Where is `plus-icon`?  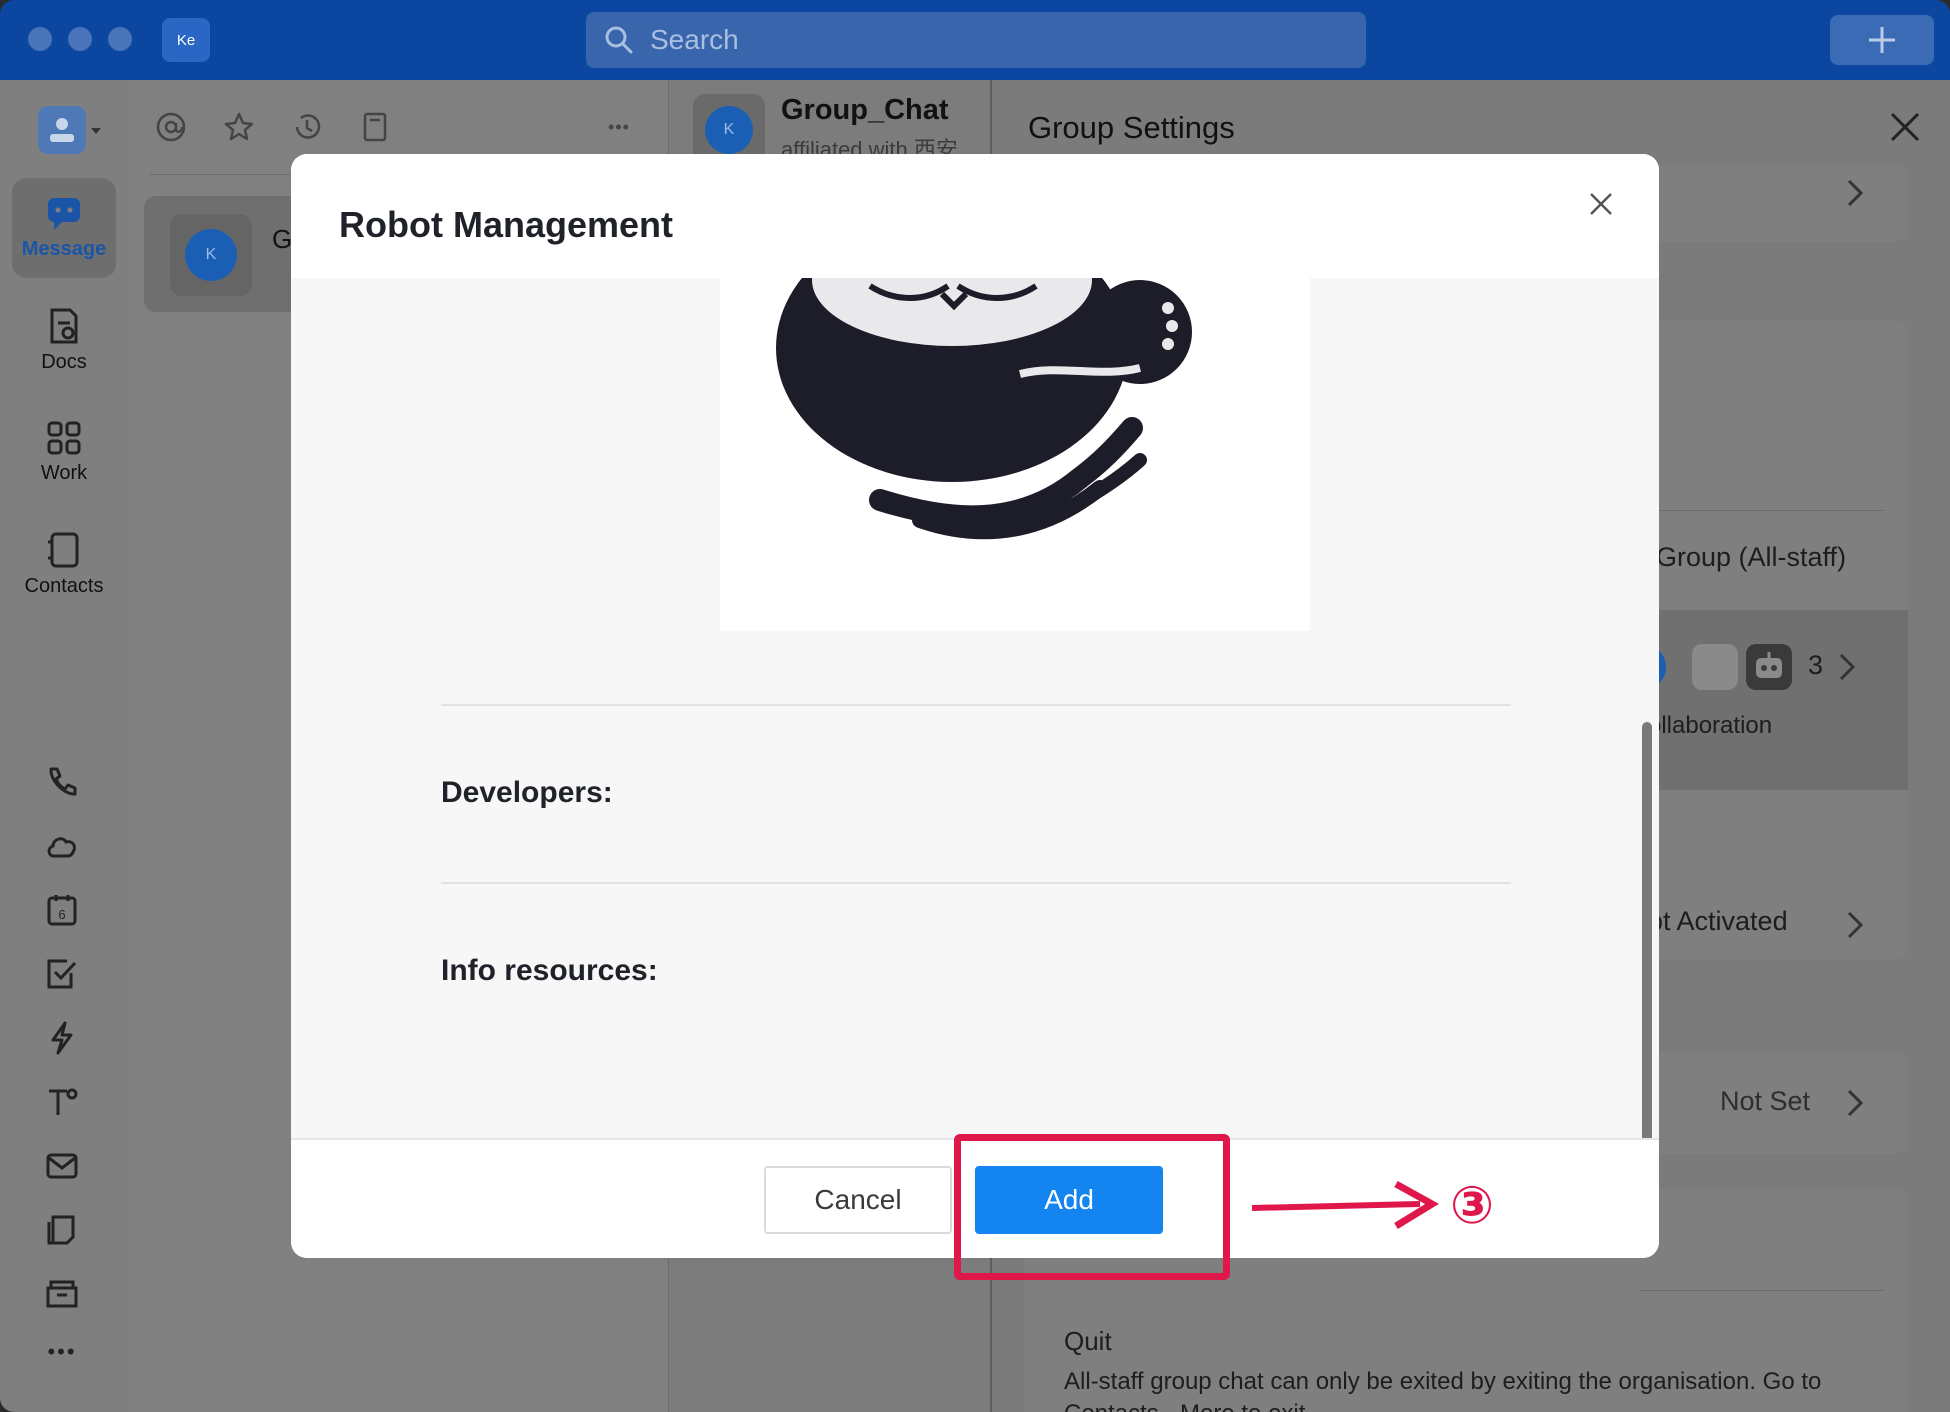
plus-icon is located at coordinates (1882, 40).